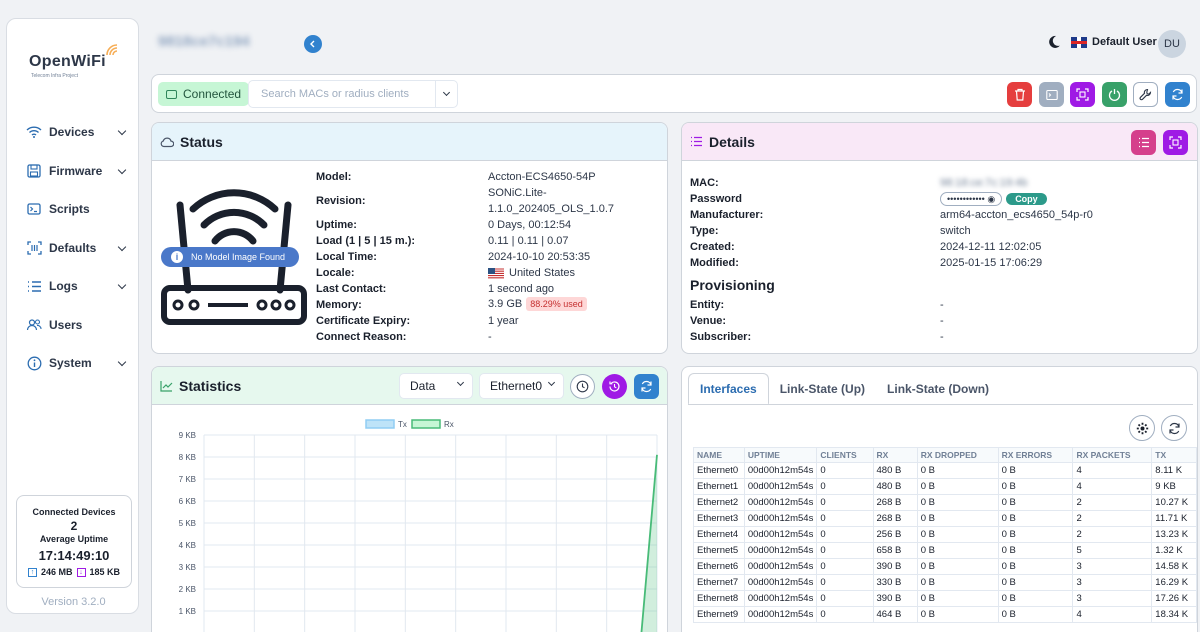  Describe the element at coordinates (79, 209) in the screenshot. I see `sidebar-item-scripts: Scripts` at that location.